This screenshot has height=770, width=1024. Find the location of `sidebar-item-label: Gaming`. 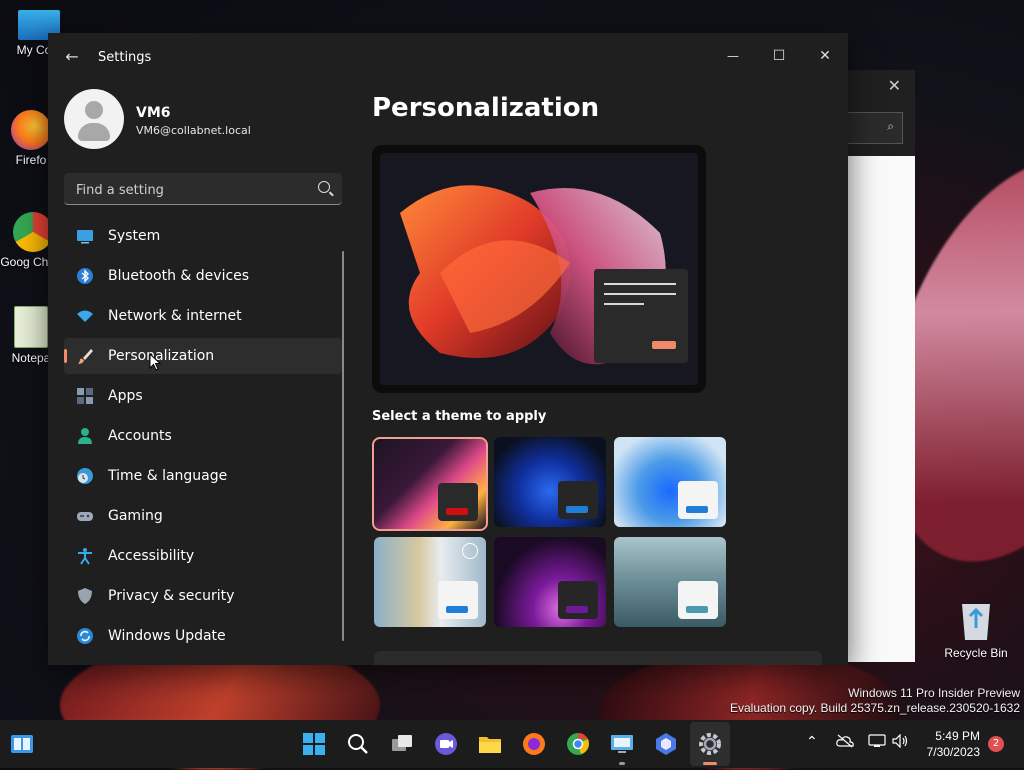

sidebar-item-label: Gaming is located at coordinates (135, 516).